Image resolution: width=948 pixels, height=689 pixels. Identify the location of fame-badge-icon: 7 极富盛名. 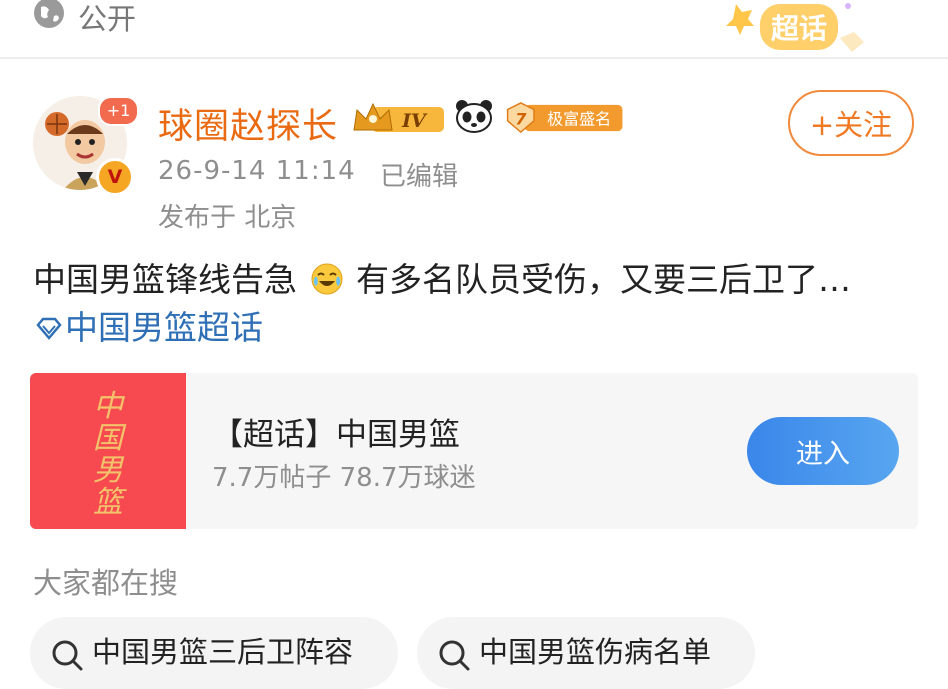
(565, 118).